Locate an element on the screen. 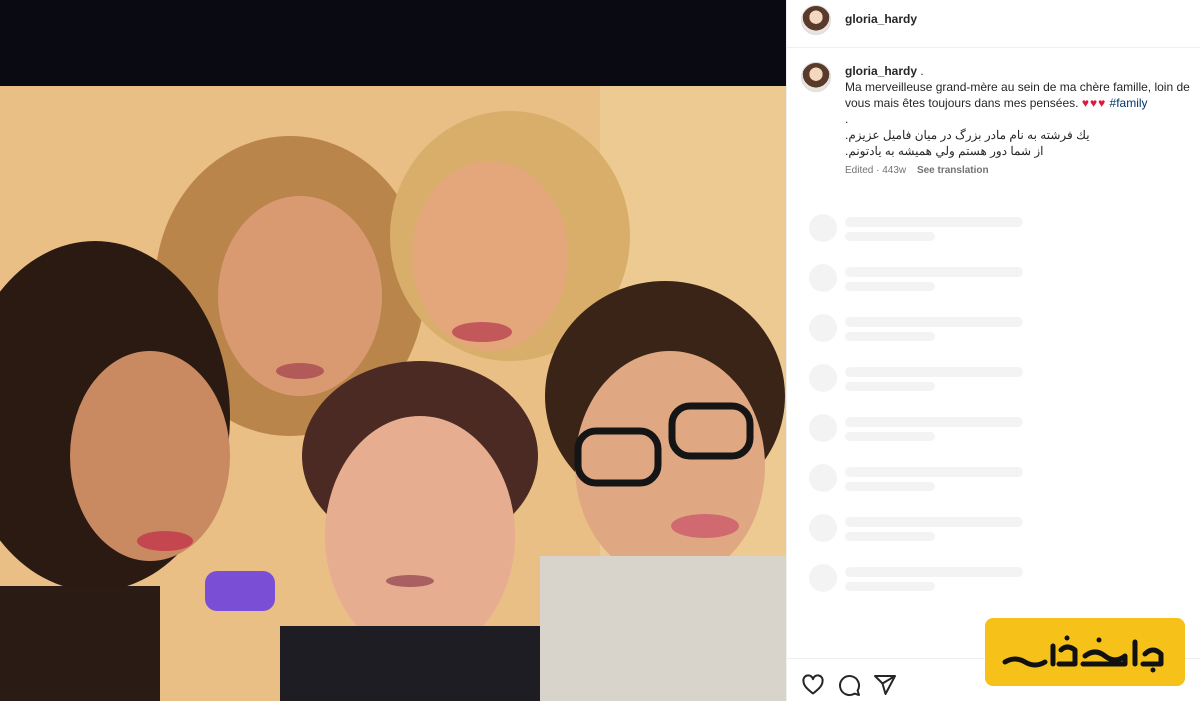  caption-persian-line-2: از شما دور هستم ولي هميشه به يادتونم. is located at coordinates (944, 151).